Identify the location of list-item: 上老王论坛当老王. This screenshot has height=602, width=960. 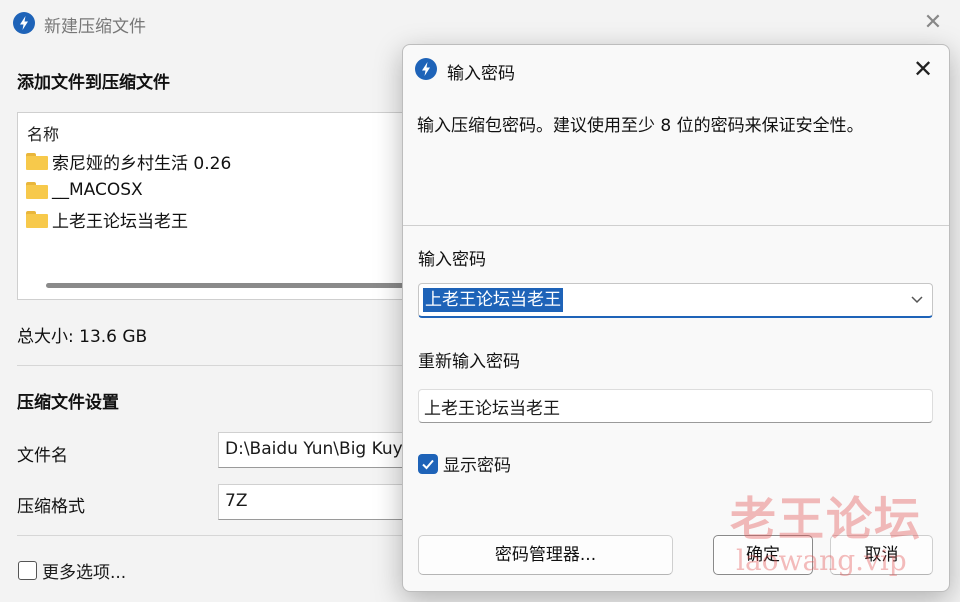
(107, 219).